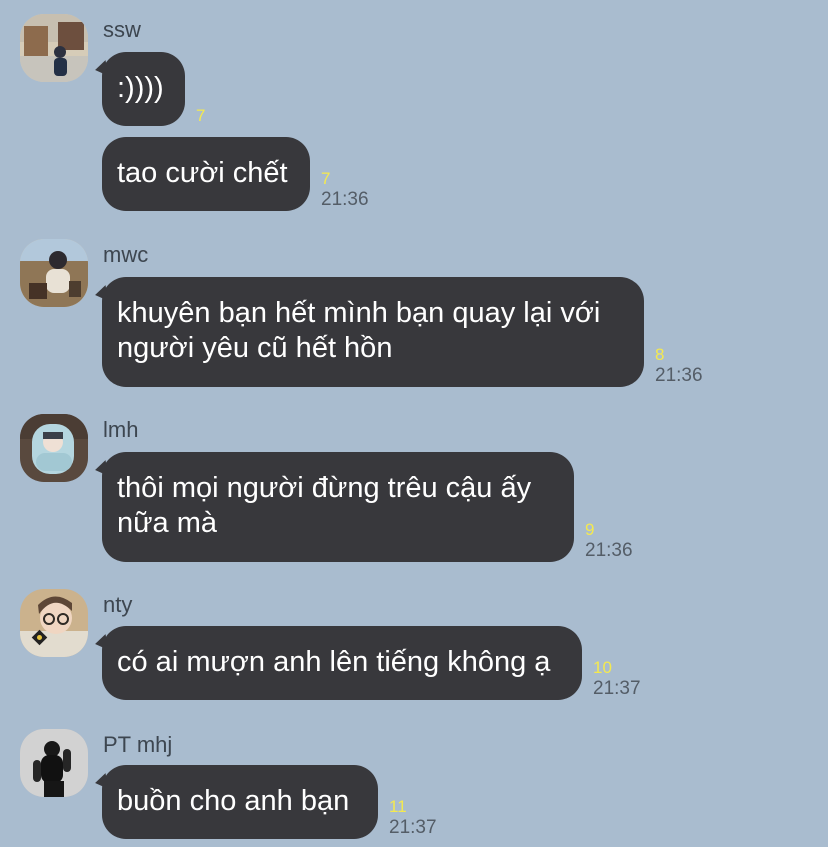 The height and width of the screenshot is (847, 828). Describe the element at coordinates (398, 806) in the screenshot. I see `unread-count: 11` at that location.